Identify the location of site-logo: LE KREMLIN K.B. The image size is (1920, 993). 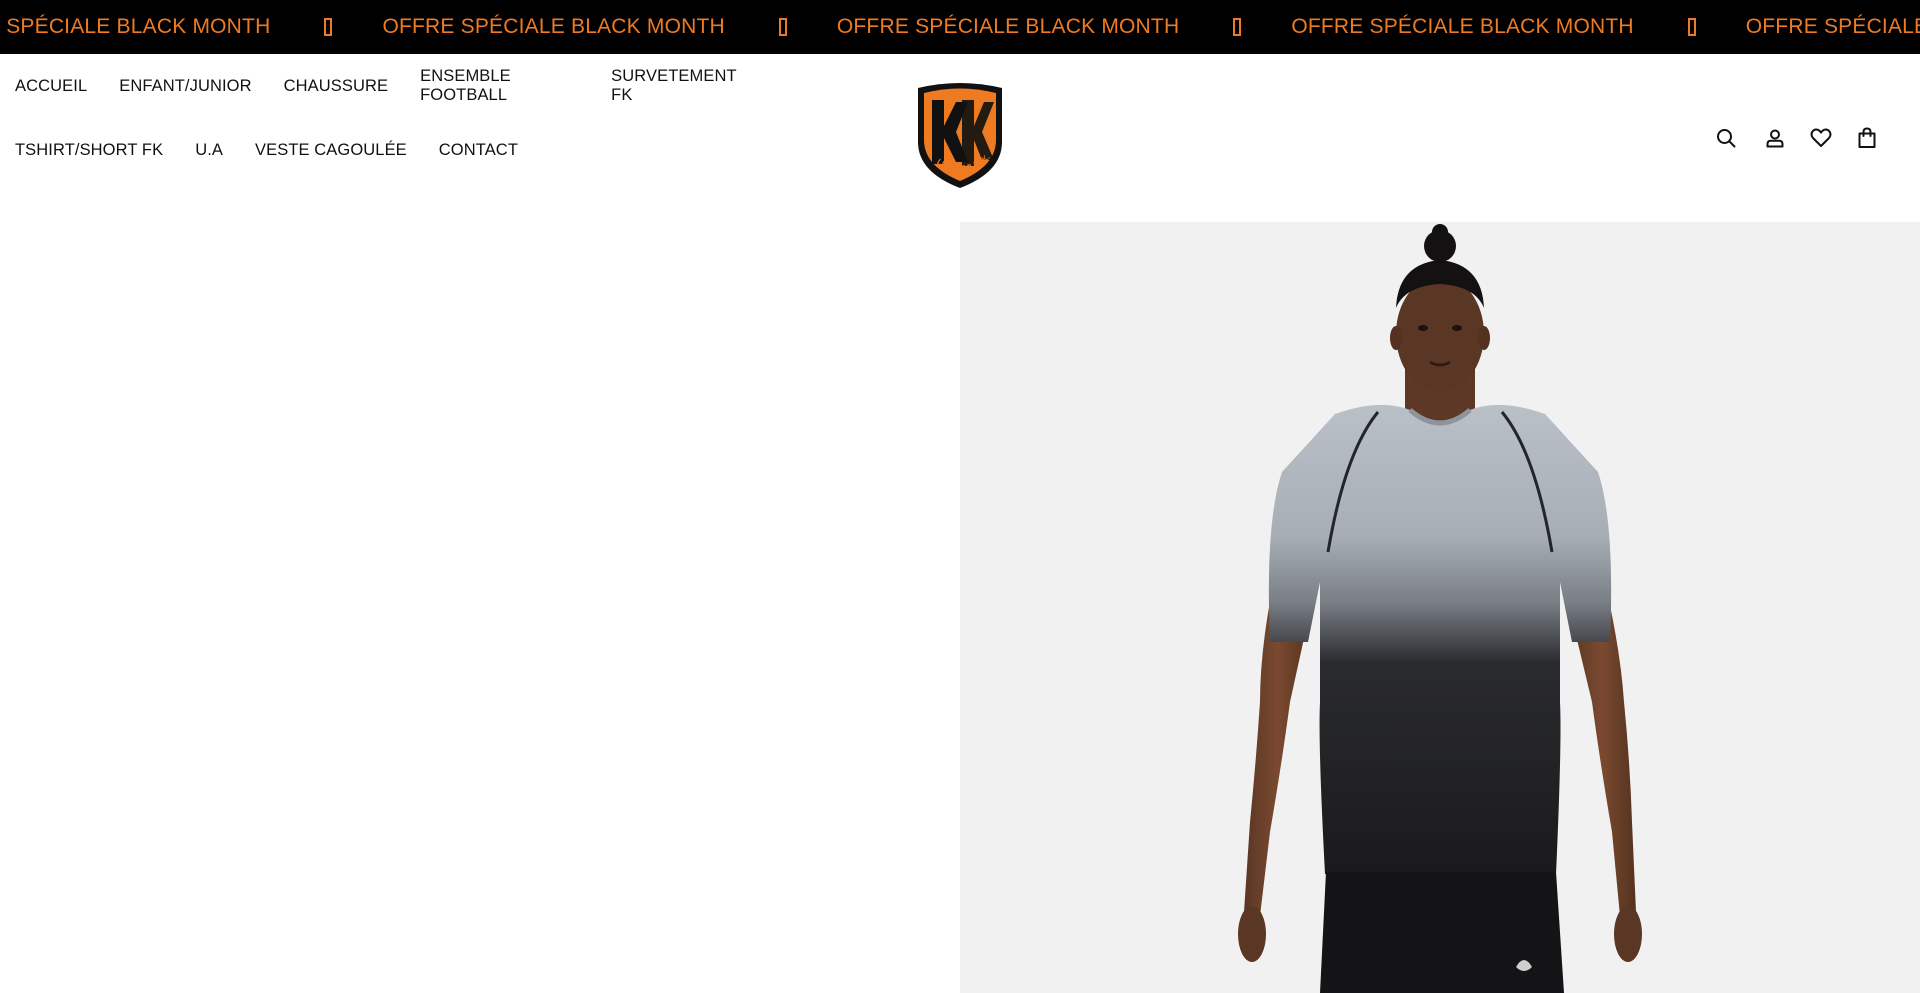
(958, 131).